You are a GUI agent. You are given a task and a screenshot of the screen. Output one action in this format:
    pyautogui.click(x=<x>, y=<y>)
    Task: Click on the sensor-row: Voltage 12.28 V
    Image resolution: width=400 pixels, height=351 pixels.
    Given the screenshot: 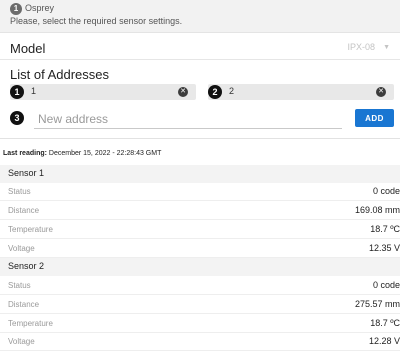 What is the action you would take?
    pyautogui.click(x=200, y=342)
    